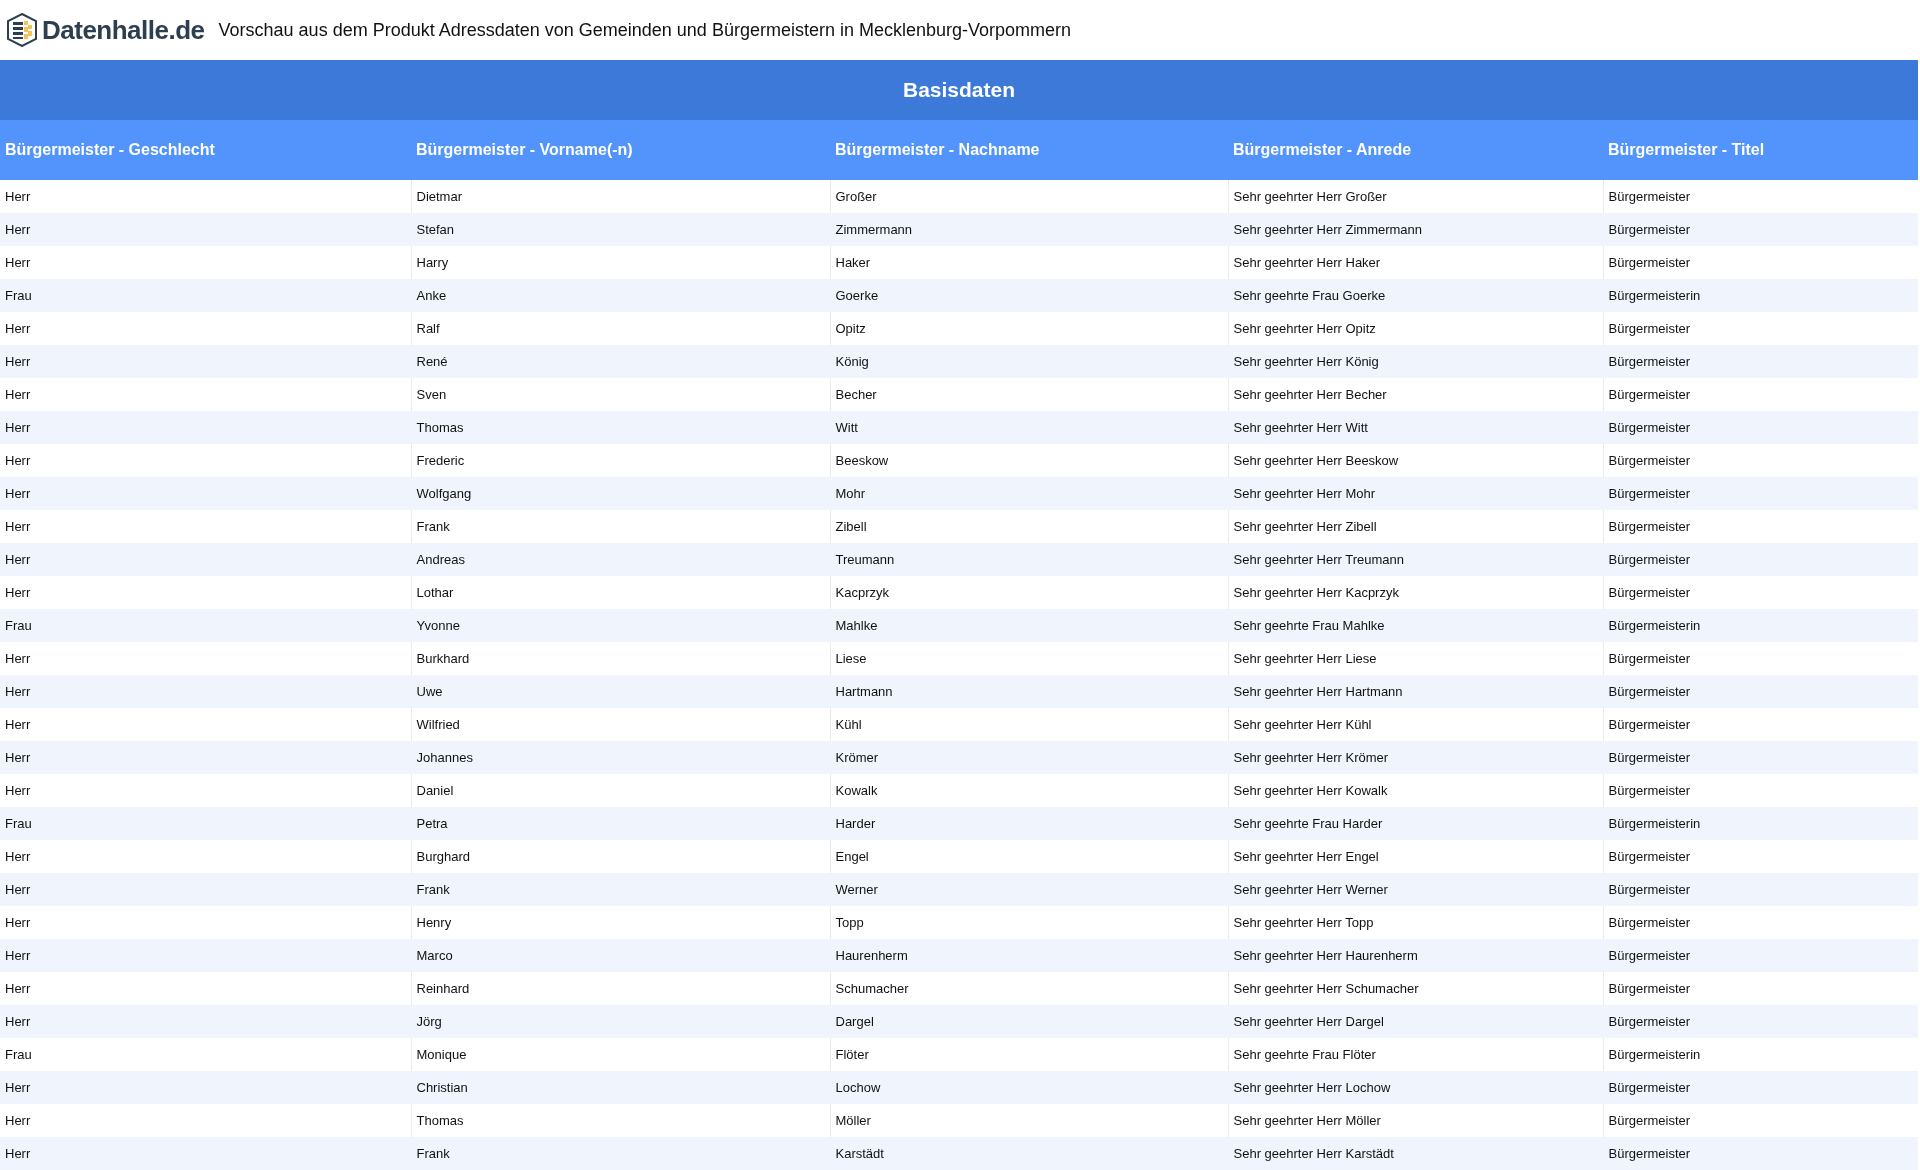 This screenshot has height=1170, width=1920. What do you see at coordinates (620, 757) in the screenshot?
I see `table-cell: Johannes` at bounding box center [620, 757].